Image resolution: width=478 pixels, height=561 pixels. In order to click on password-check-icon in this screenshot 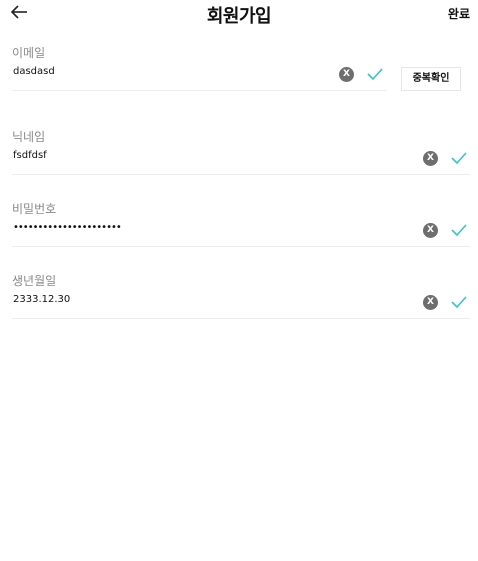, I will do `click(459, 230)`.